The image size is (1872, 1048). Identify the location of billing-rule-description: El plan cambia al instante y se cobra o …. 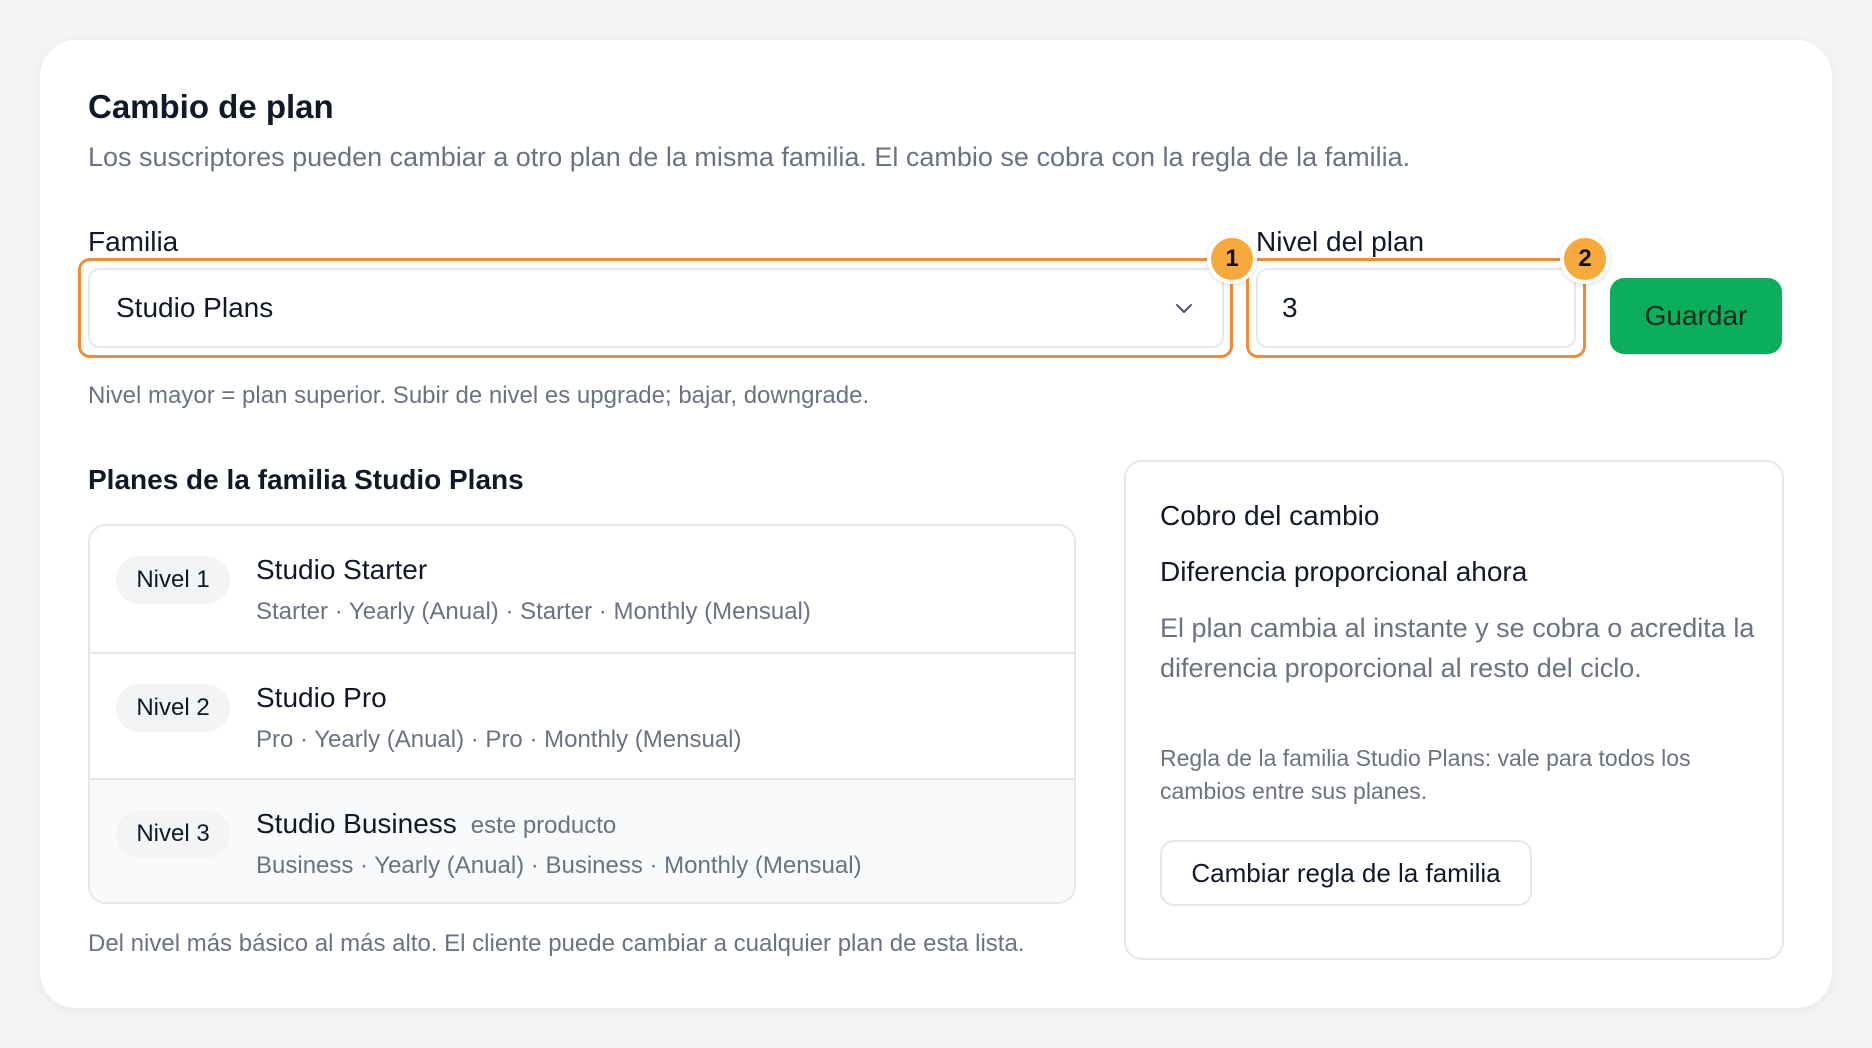
(1457, 648).